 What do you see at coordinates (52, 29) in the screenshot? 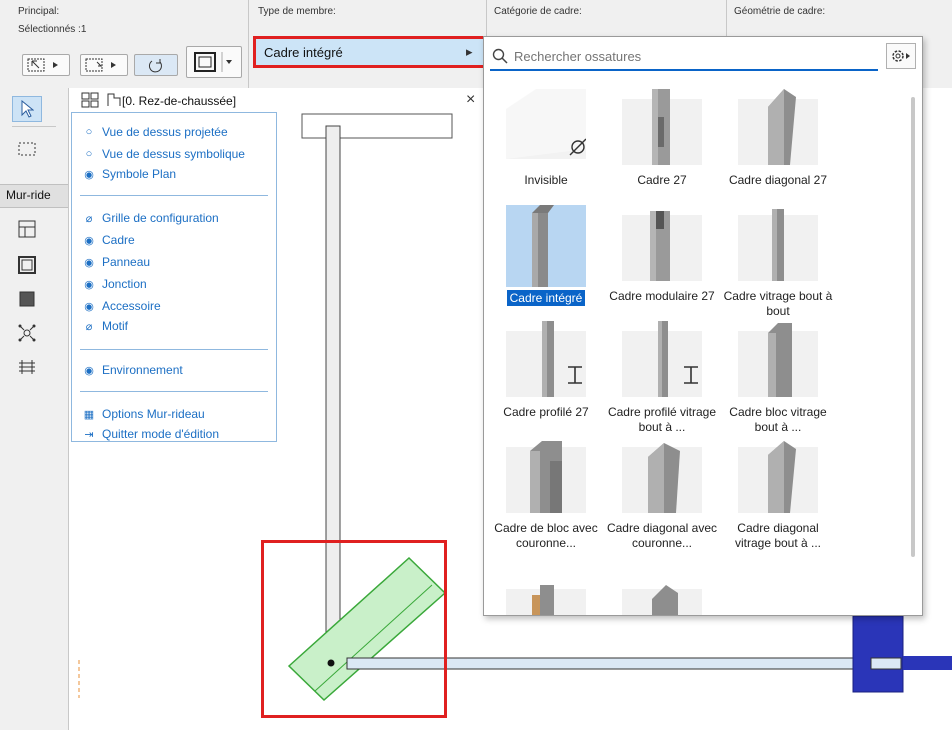
I see `selected-count-label: Sélectionnés :1` at bounding box center [52, 29].